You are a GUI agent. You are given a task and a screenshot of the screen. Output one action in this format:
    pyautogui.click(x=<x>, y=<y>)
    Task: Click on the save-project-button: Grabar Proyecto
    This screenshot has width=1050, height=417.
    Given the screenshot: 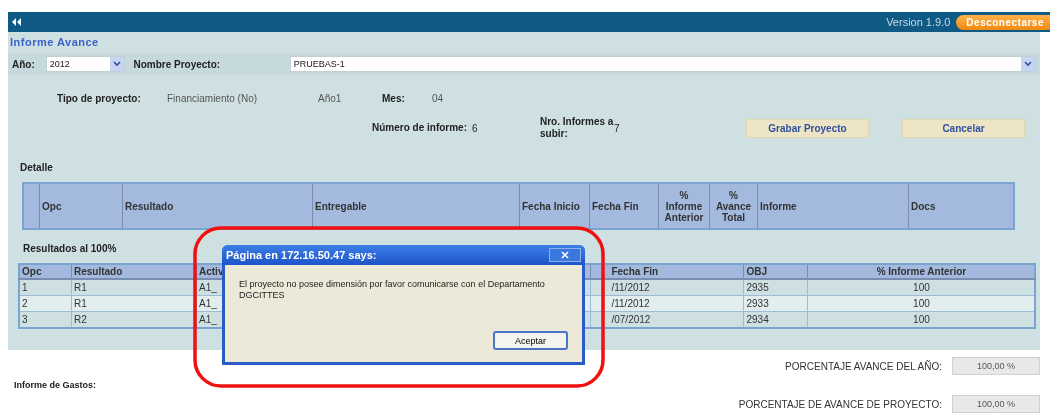 What is the action you would take?
    pyautogui.click(x=807, y=128)
    